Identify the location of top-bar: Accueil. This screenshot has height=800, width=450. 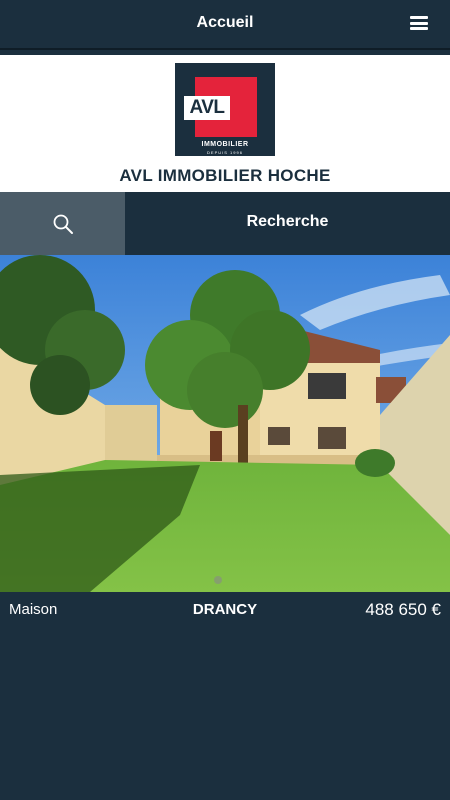
(225, 25).